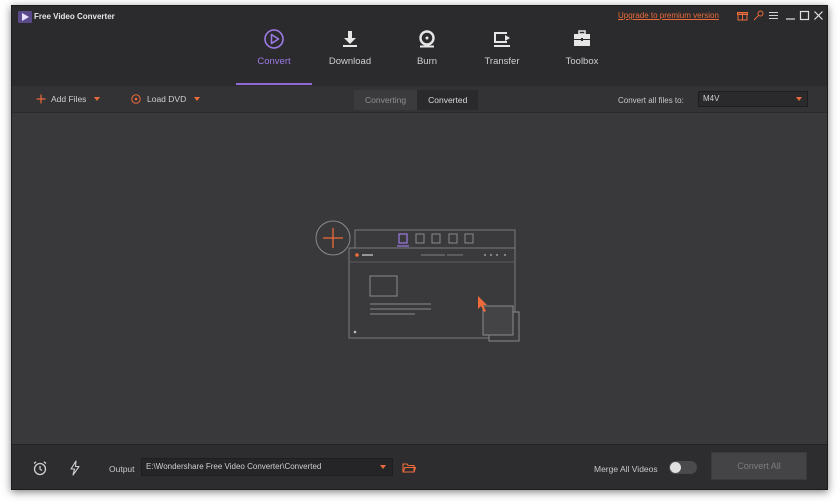 Image resolution: width=840 pixels, height=502 pixels. What do you see at coordinates (350, 39) in the screenshot?
I see `download-icon` at bounding box center [350, 39].